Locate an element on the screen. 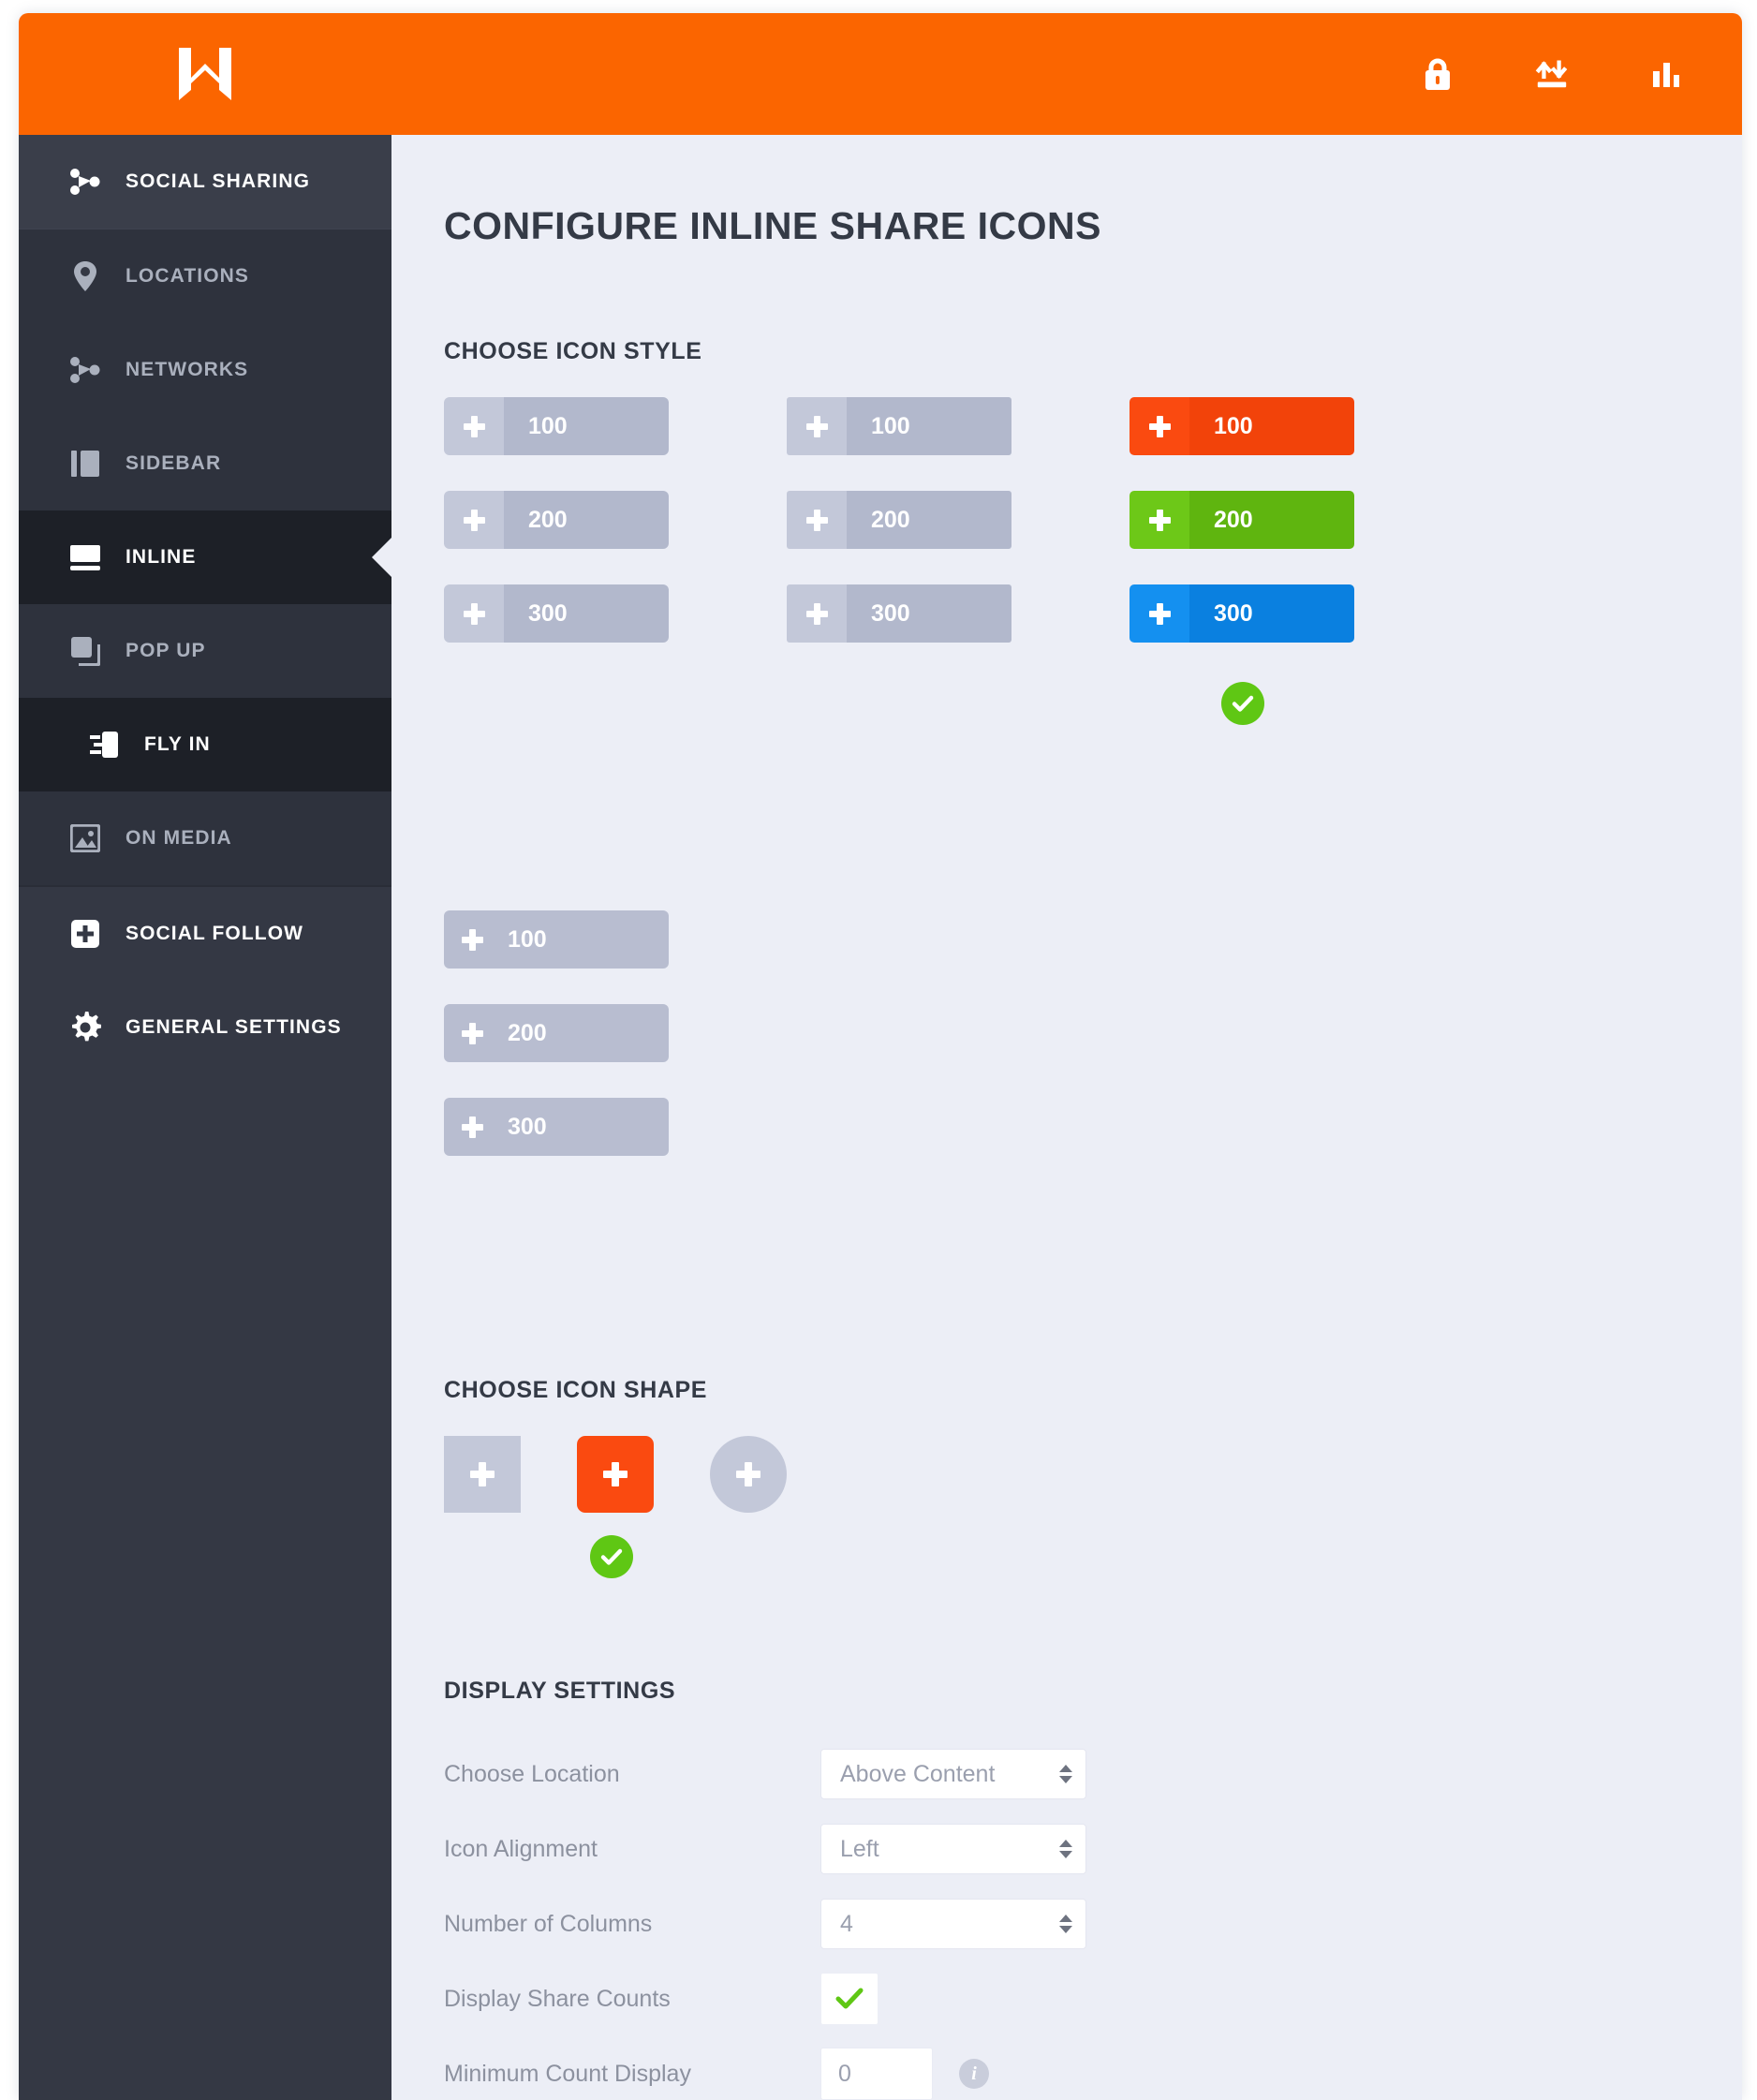  choose-location-select: Above Content is located at coordinates (953, 1774).